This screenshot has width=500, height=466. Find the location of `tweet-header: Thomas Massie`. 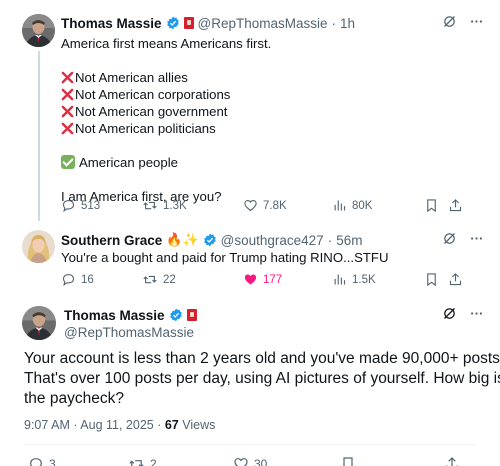

tweet-header: Thomas Massie is located at coordinates (274, 315).